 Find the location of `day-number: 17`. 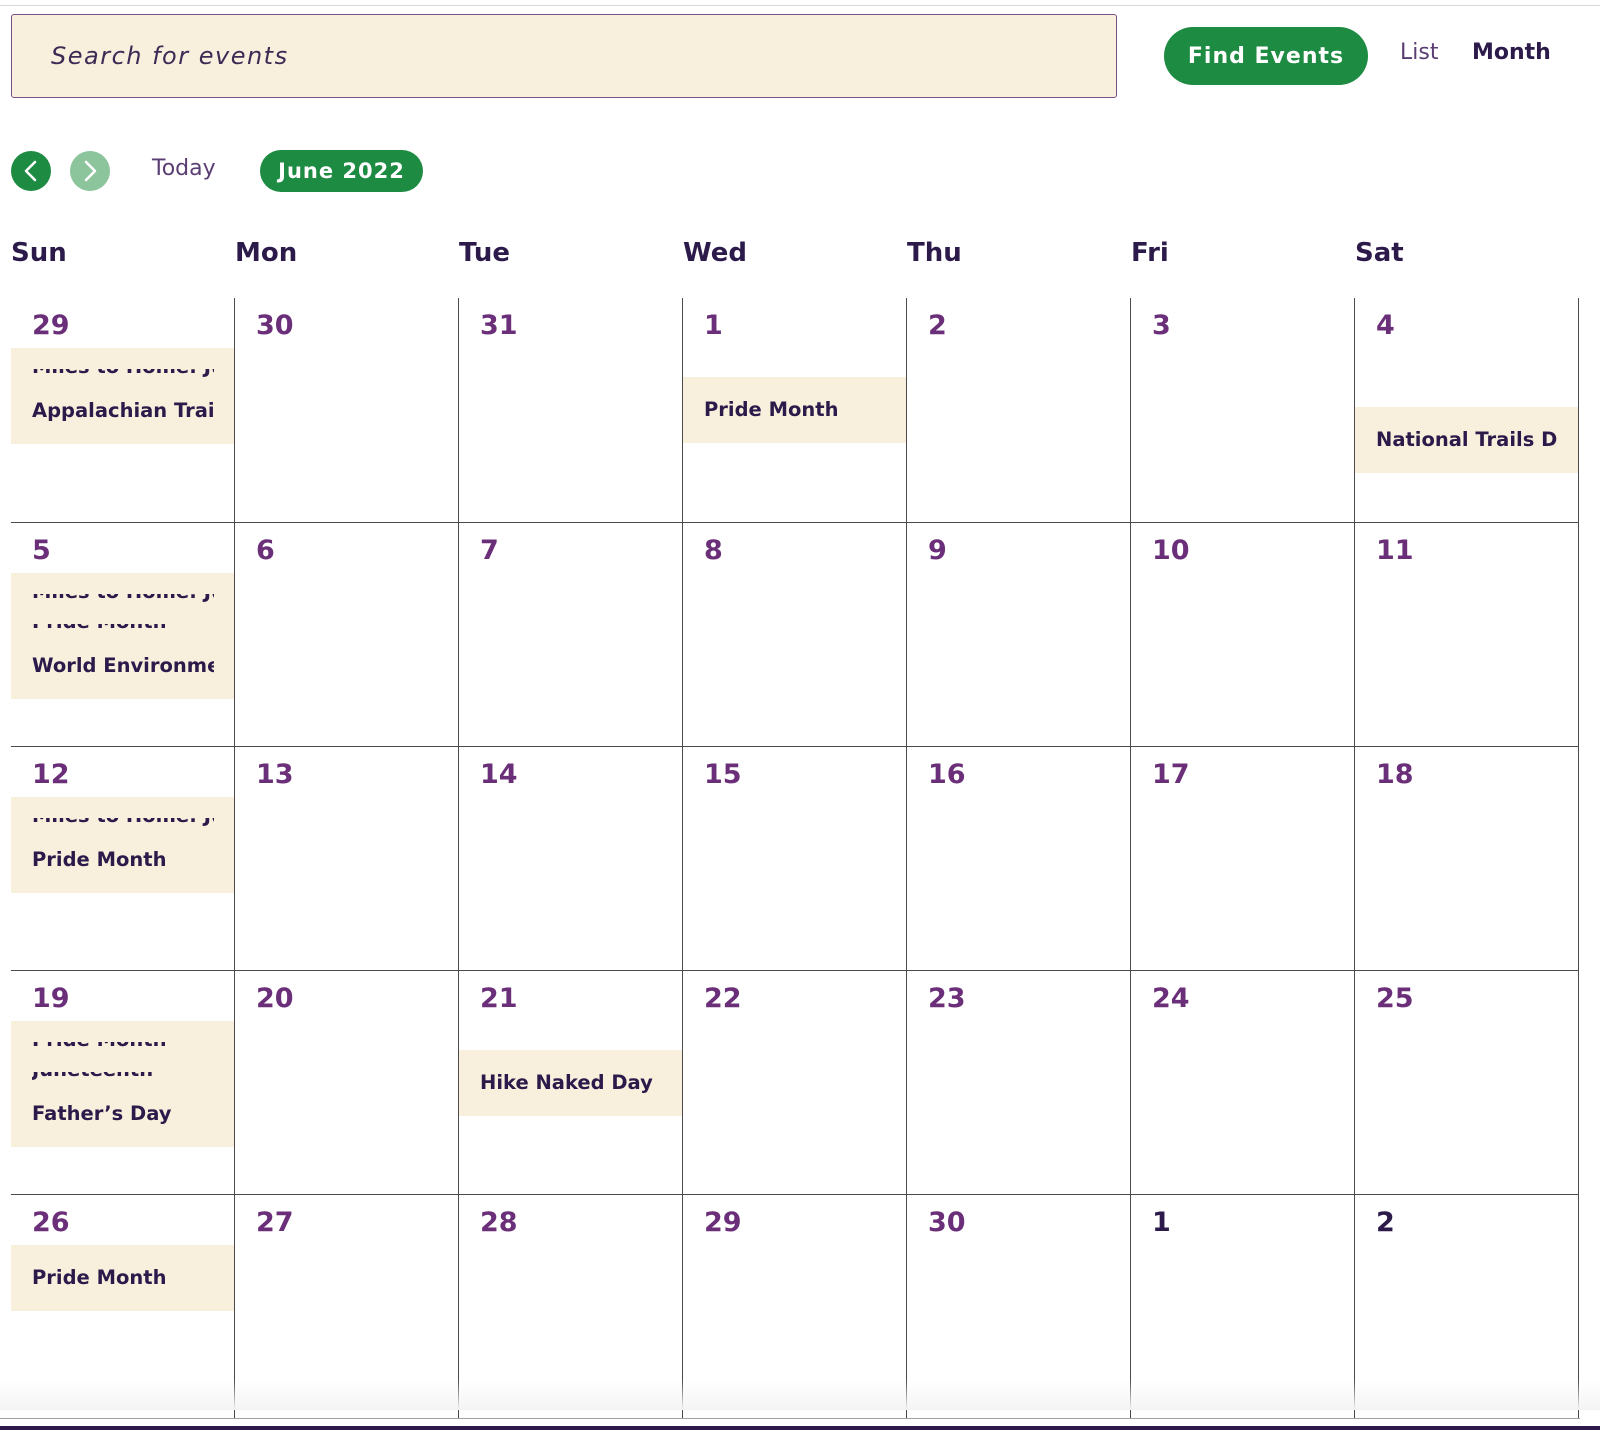

day-number: 17 is located at coordinates (1171, 774).